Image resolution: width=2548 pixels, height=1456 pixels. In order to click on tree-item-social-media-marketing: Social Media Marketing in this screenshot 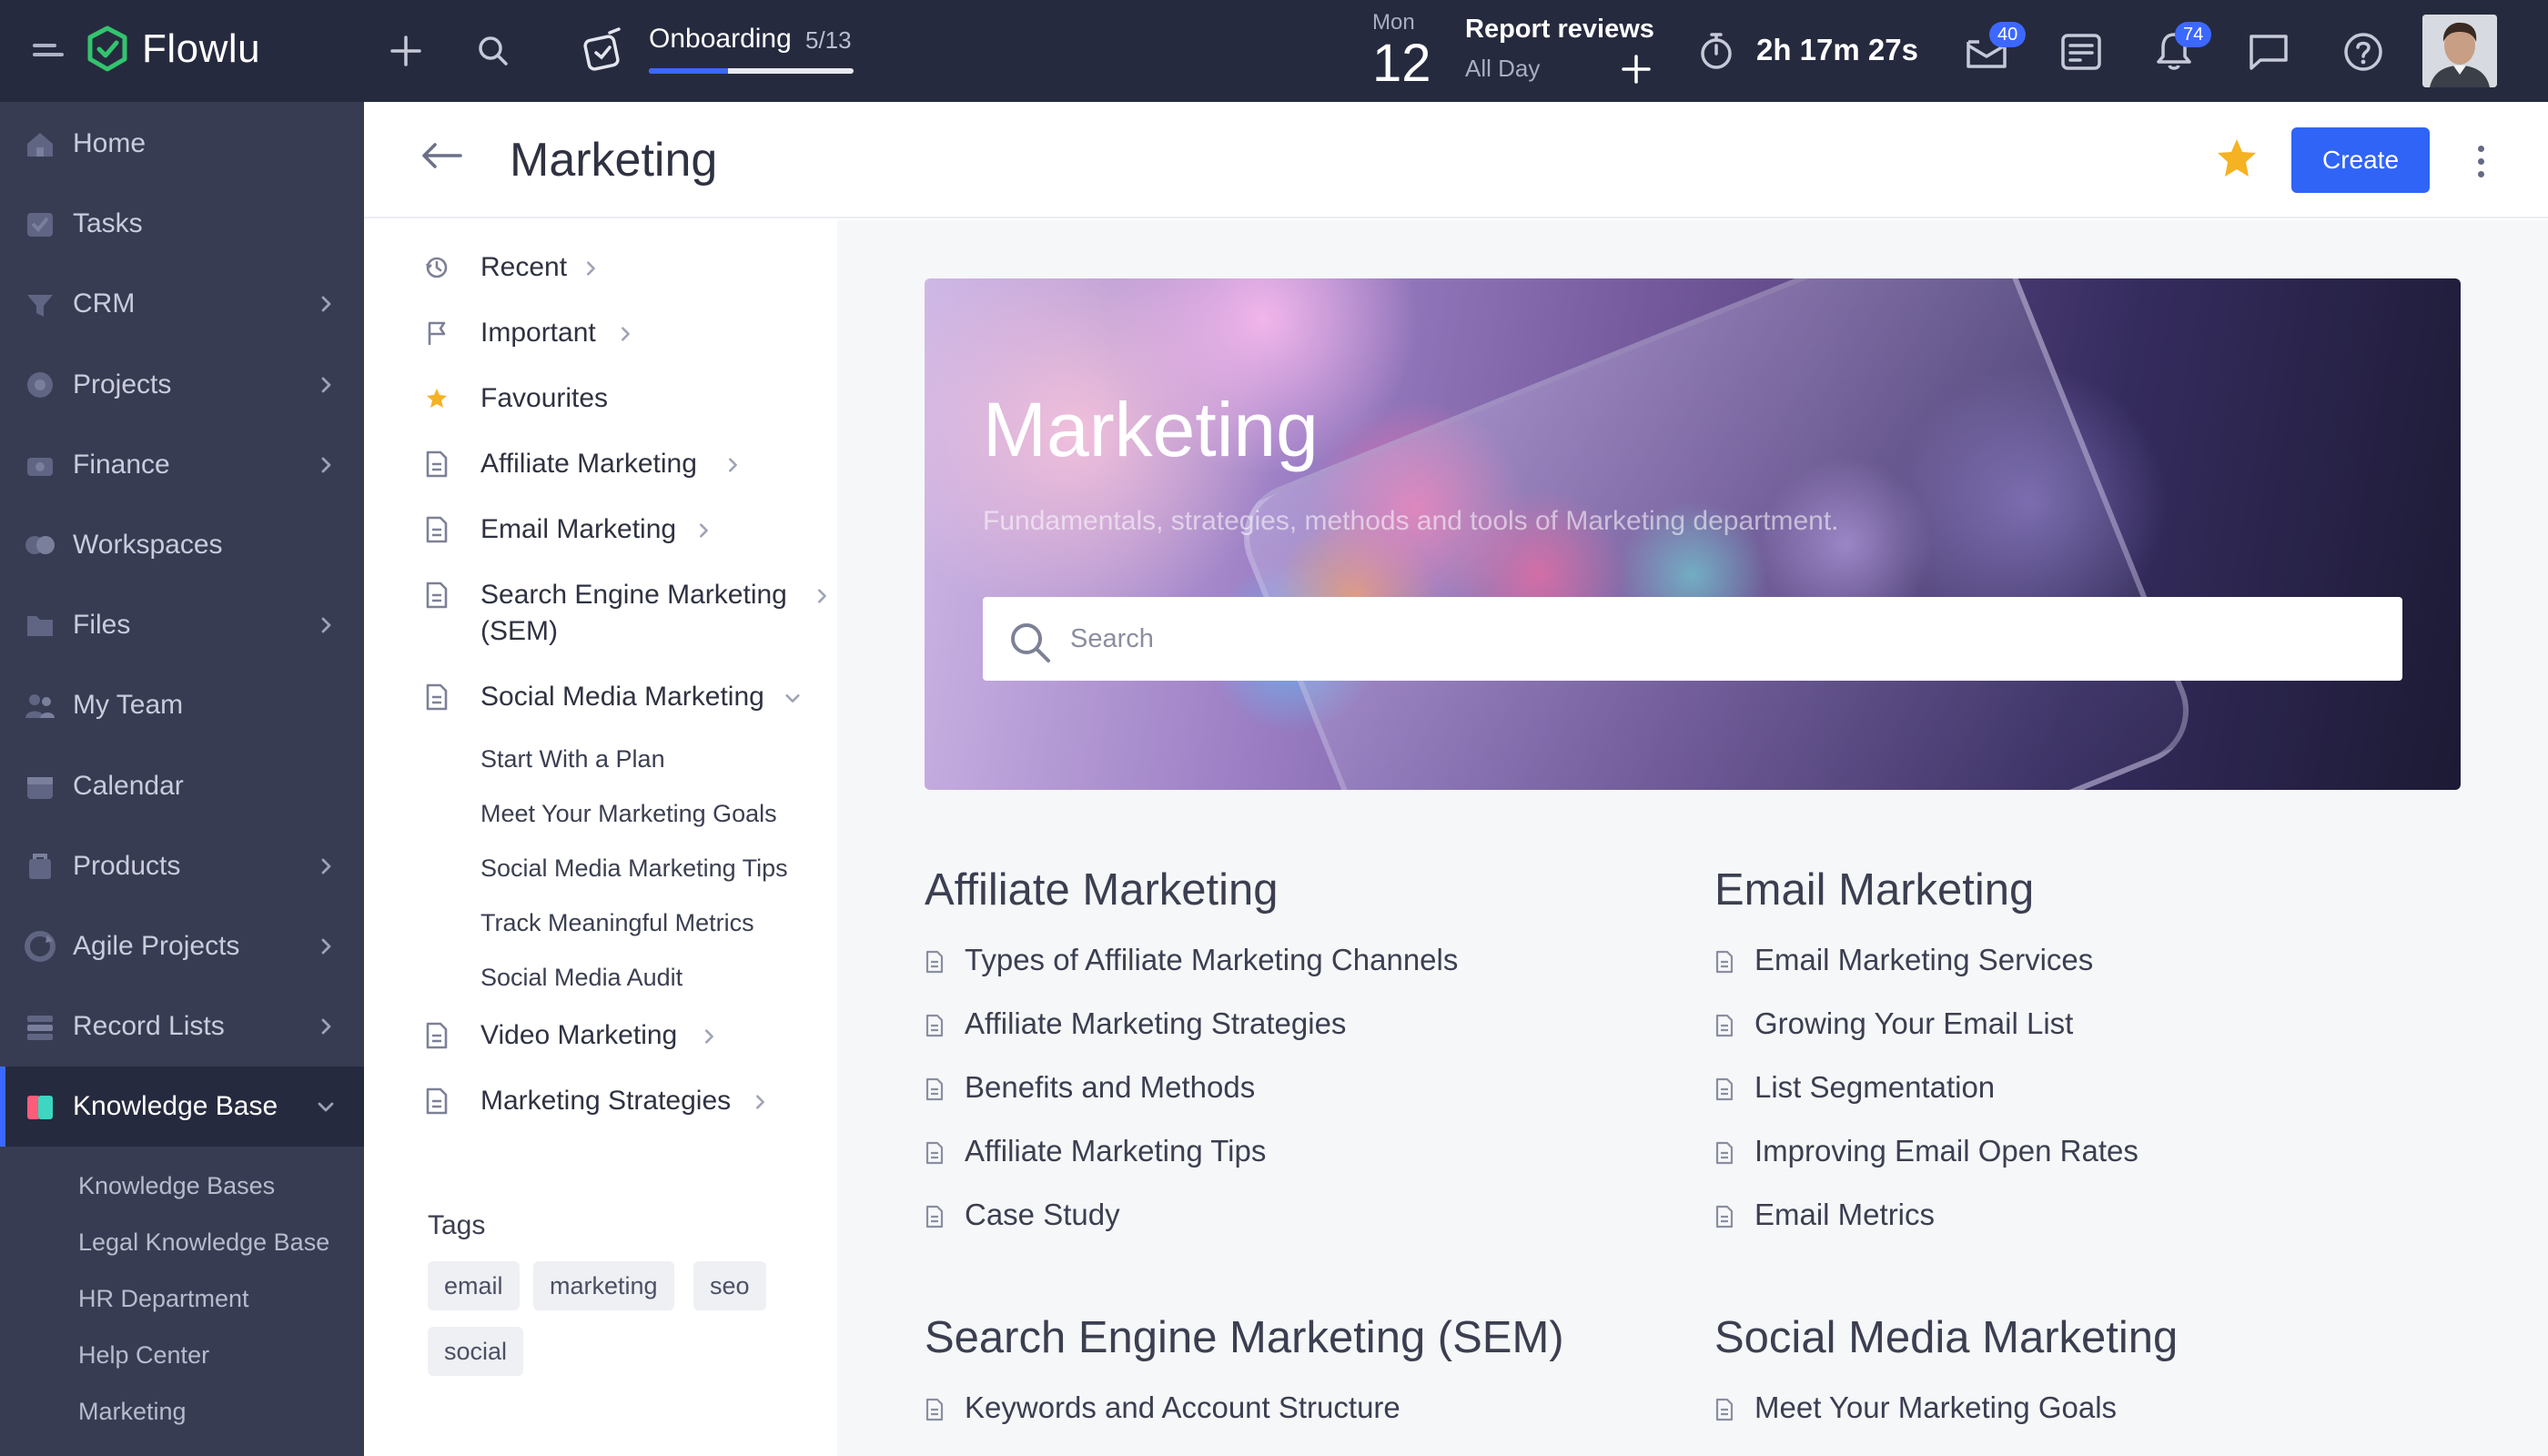, I will do `click(600, 699)`.